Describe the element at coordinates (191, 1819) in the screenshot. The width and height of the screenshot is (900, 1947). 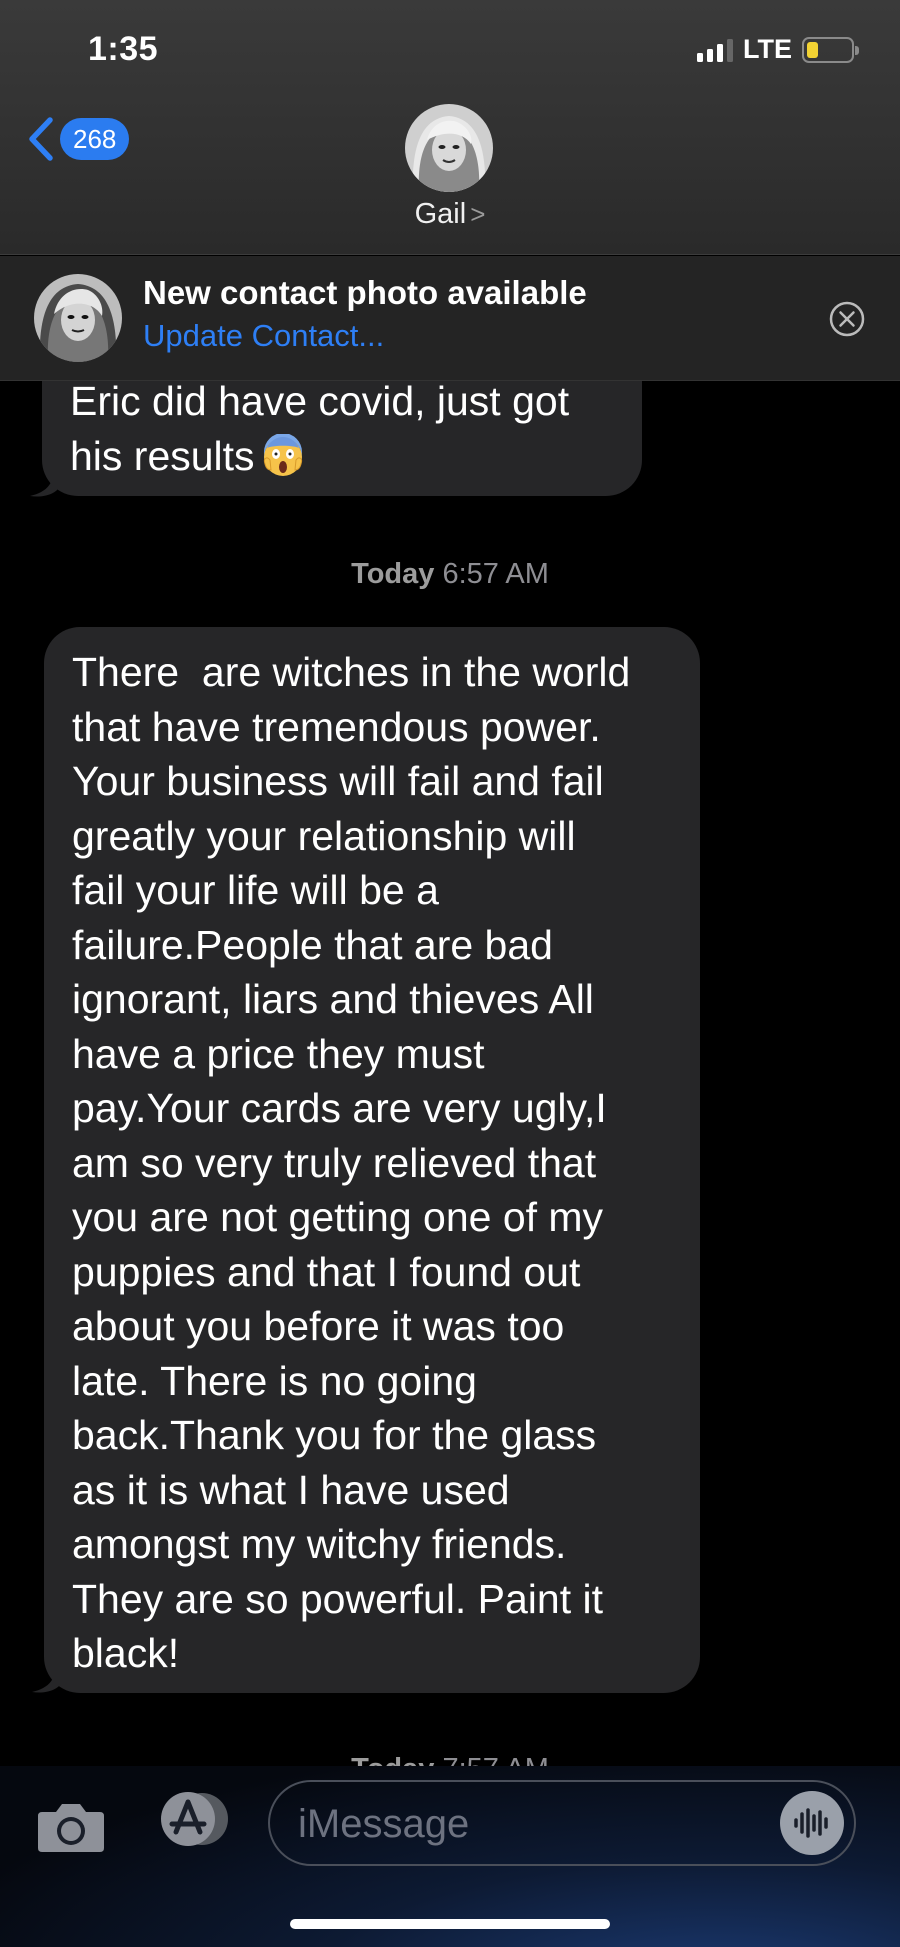
I see `app-store-icon` at that location.